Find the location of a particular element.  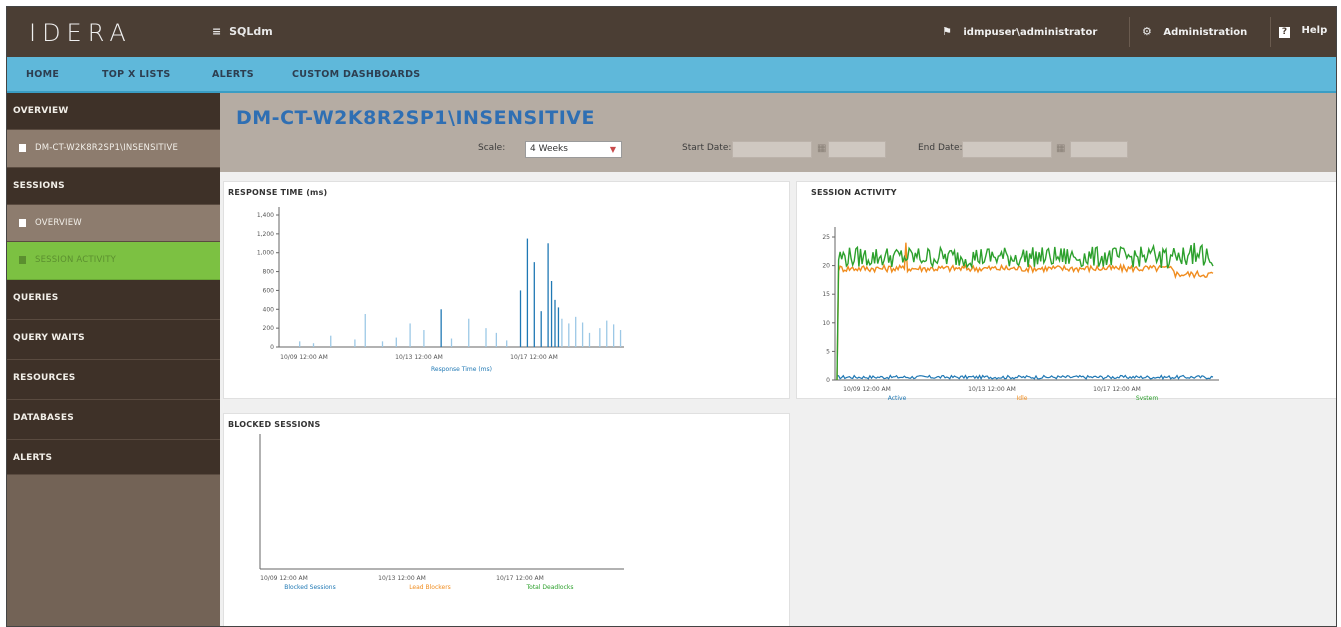

nav-custom-dashboards: CUSTOM DASHBOARDS is located at coordinates (356, 74).